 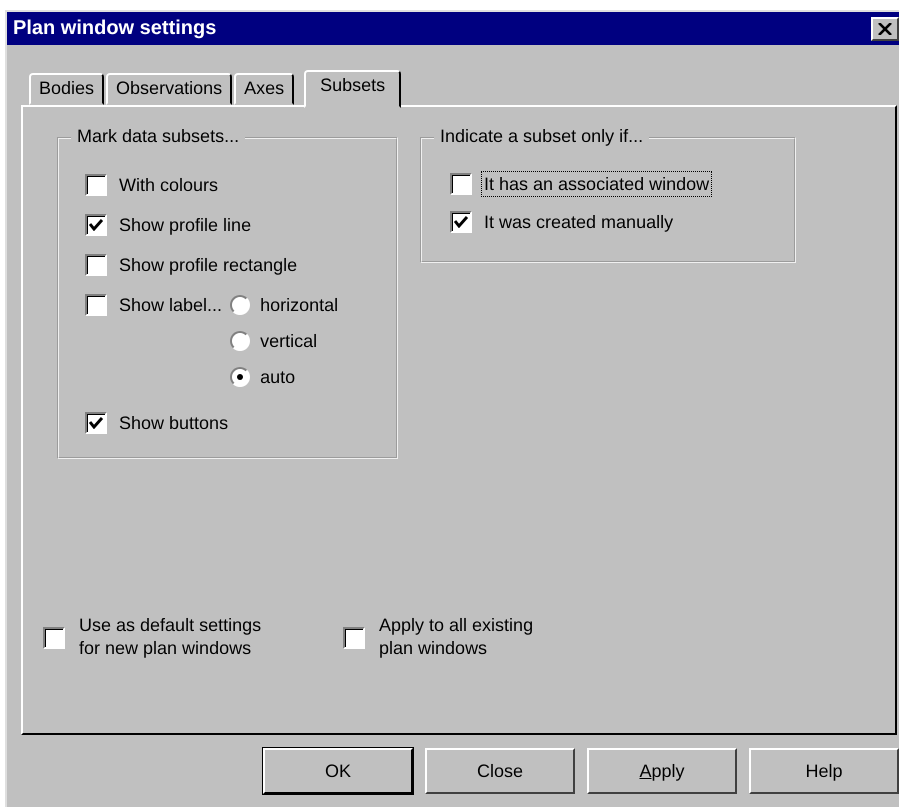 I want to click on checkbox-label: Show profile line, so click(x=185, y=225).